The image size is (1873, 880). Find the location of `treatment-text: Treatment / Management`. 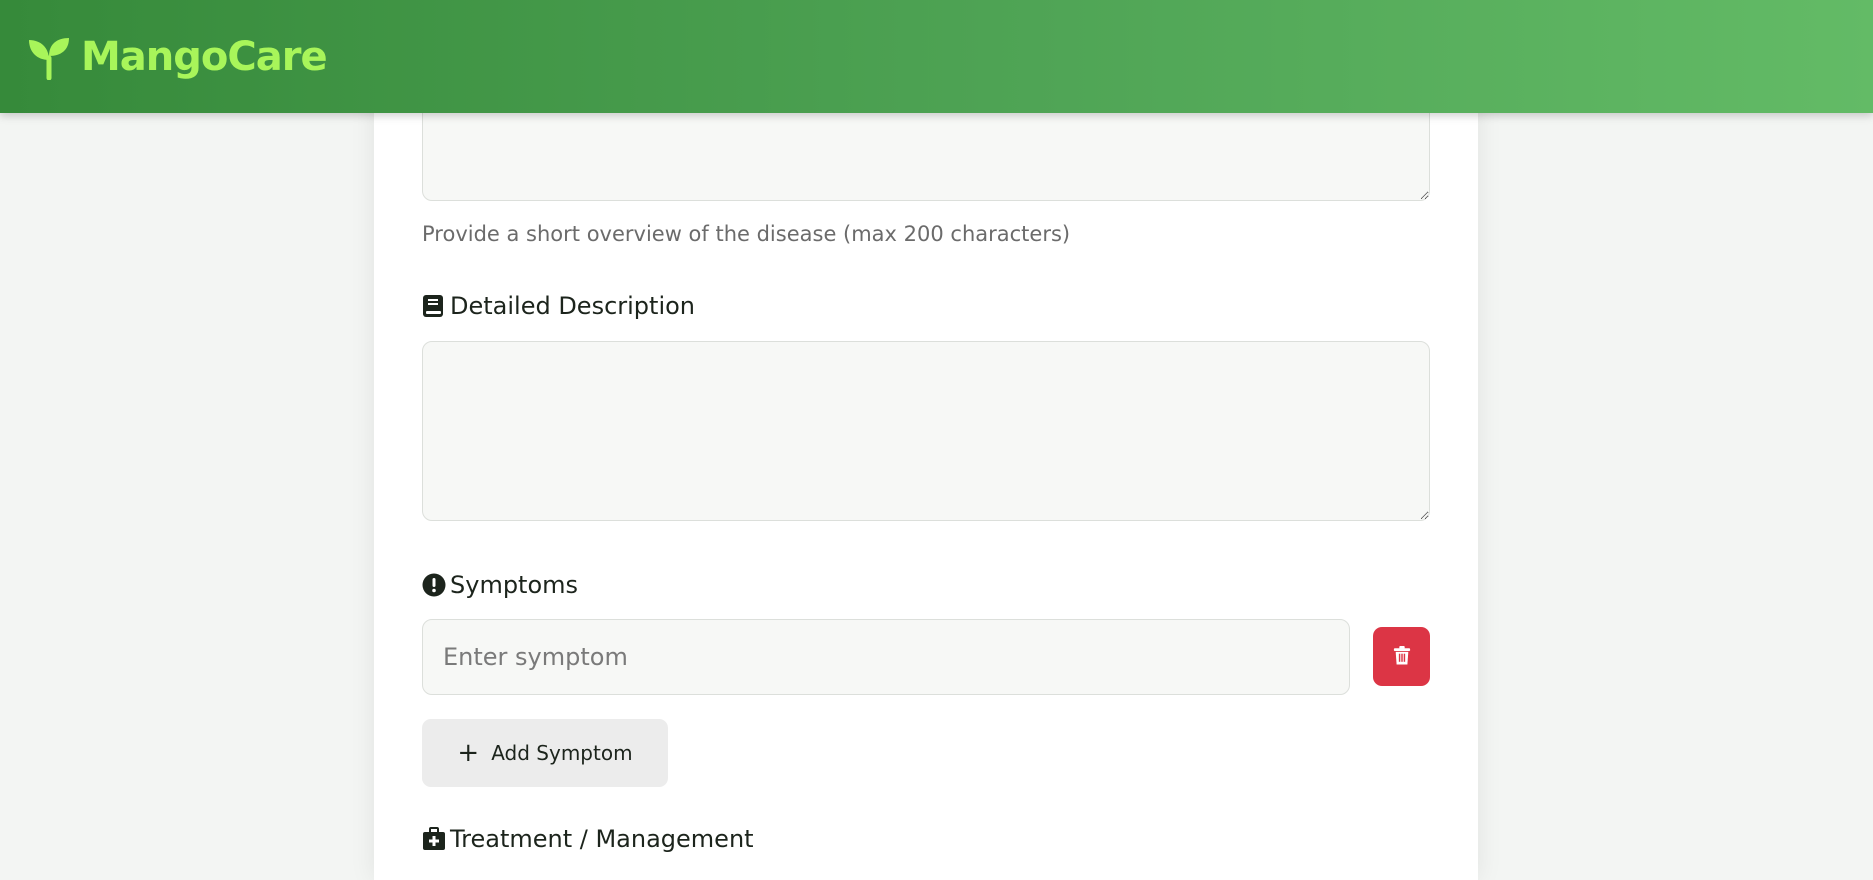

treatment-text: Treatment / Management is located at coordinates (602, 839).